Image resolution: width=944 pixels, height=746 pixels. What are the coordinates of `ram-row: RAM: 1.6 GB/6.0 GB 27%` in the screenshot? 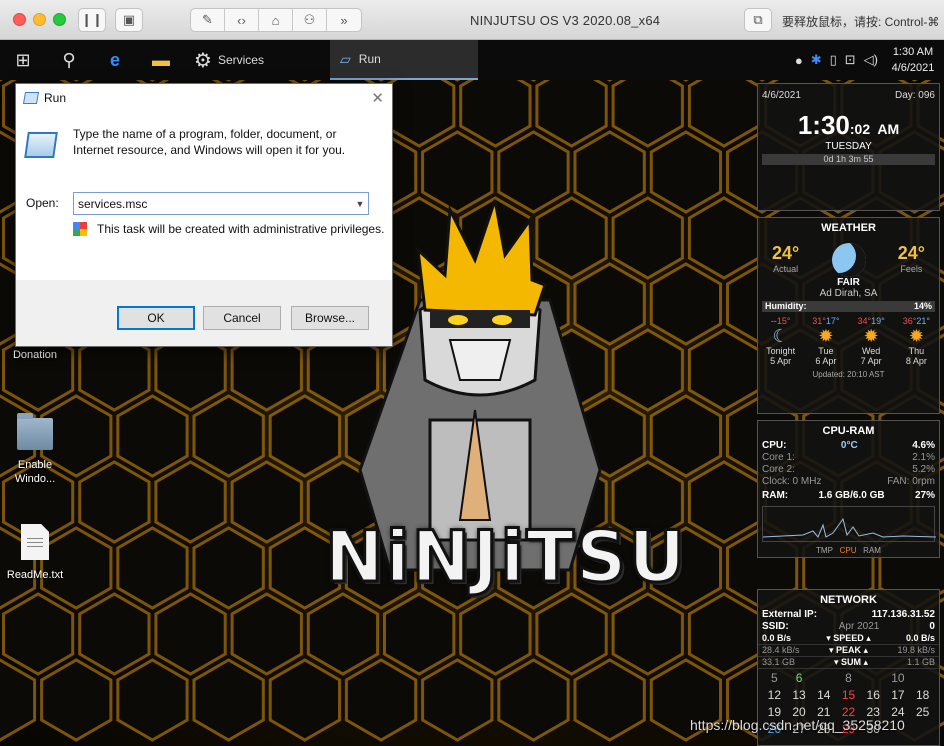 It's located at (848, 495).